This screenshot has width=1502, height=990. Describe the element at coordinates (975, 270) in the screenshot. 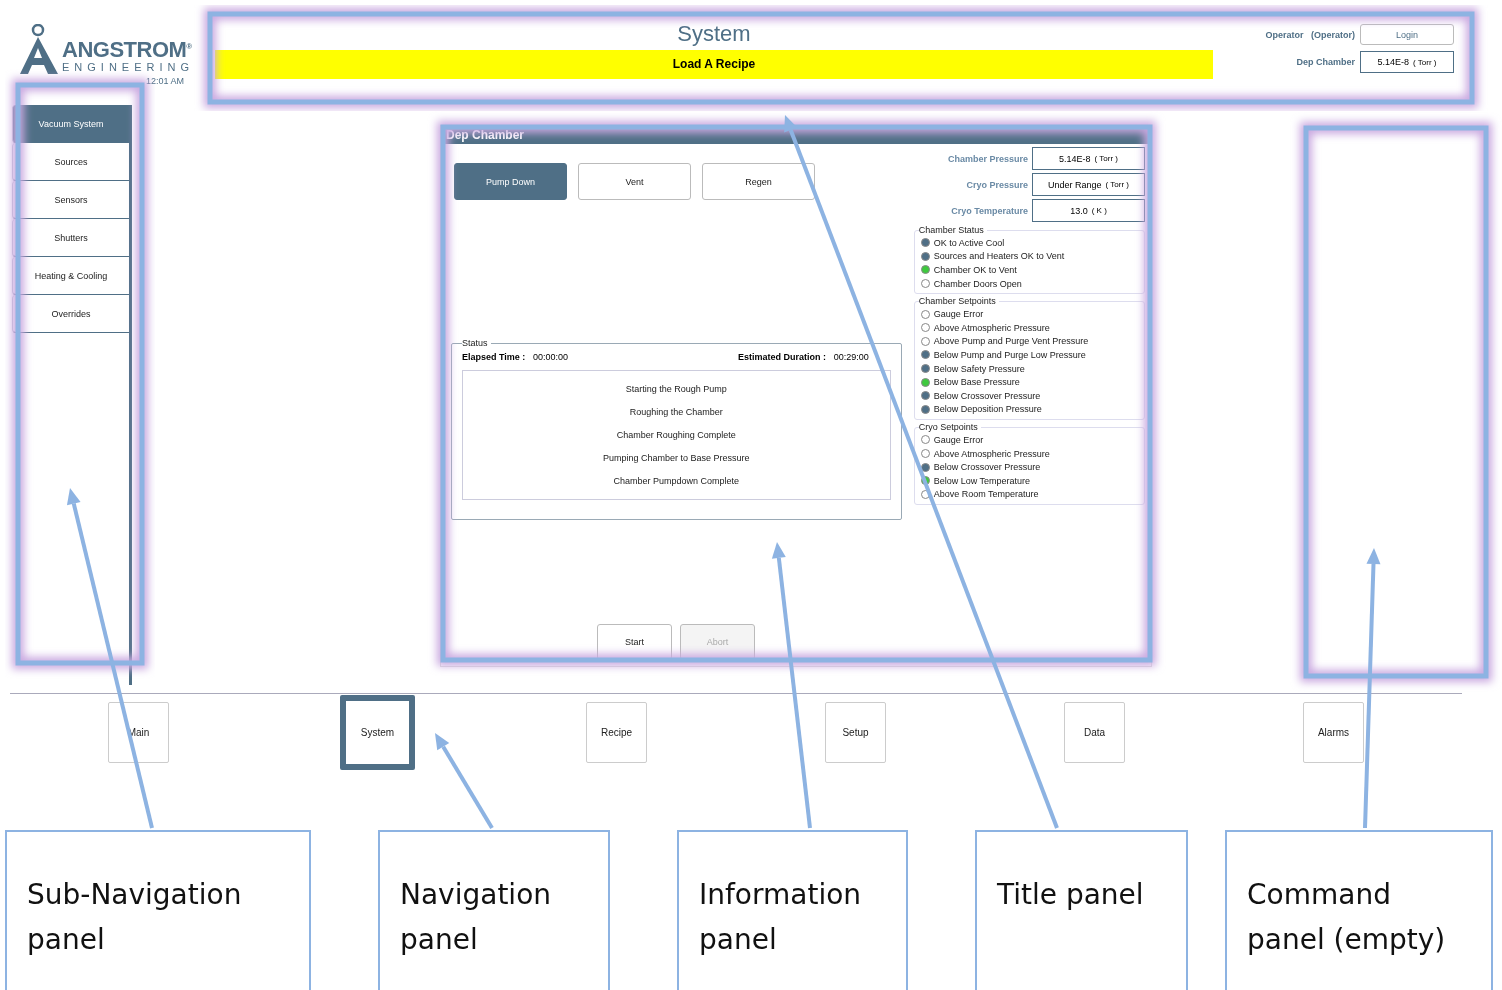

I see `indicator-label: Chamber OK to Vent` at that location.